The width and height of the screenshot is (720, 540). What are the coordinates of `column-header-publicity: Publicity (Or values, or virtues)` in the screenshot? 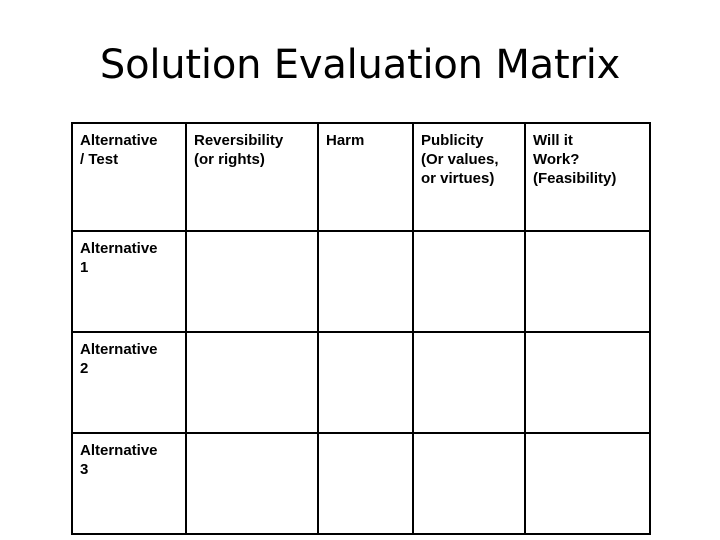 It's located at (469, 177).